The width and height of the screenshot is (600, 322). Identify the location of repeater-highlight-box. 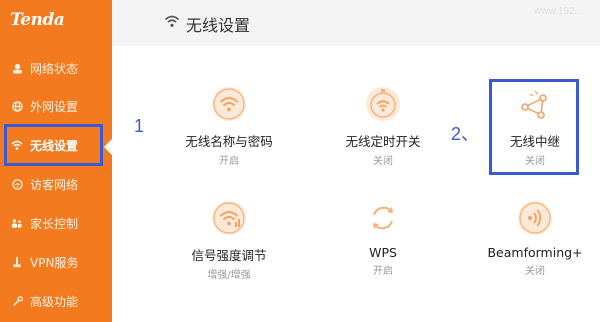
(534, 127).